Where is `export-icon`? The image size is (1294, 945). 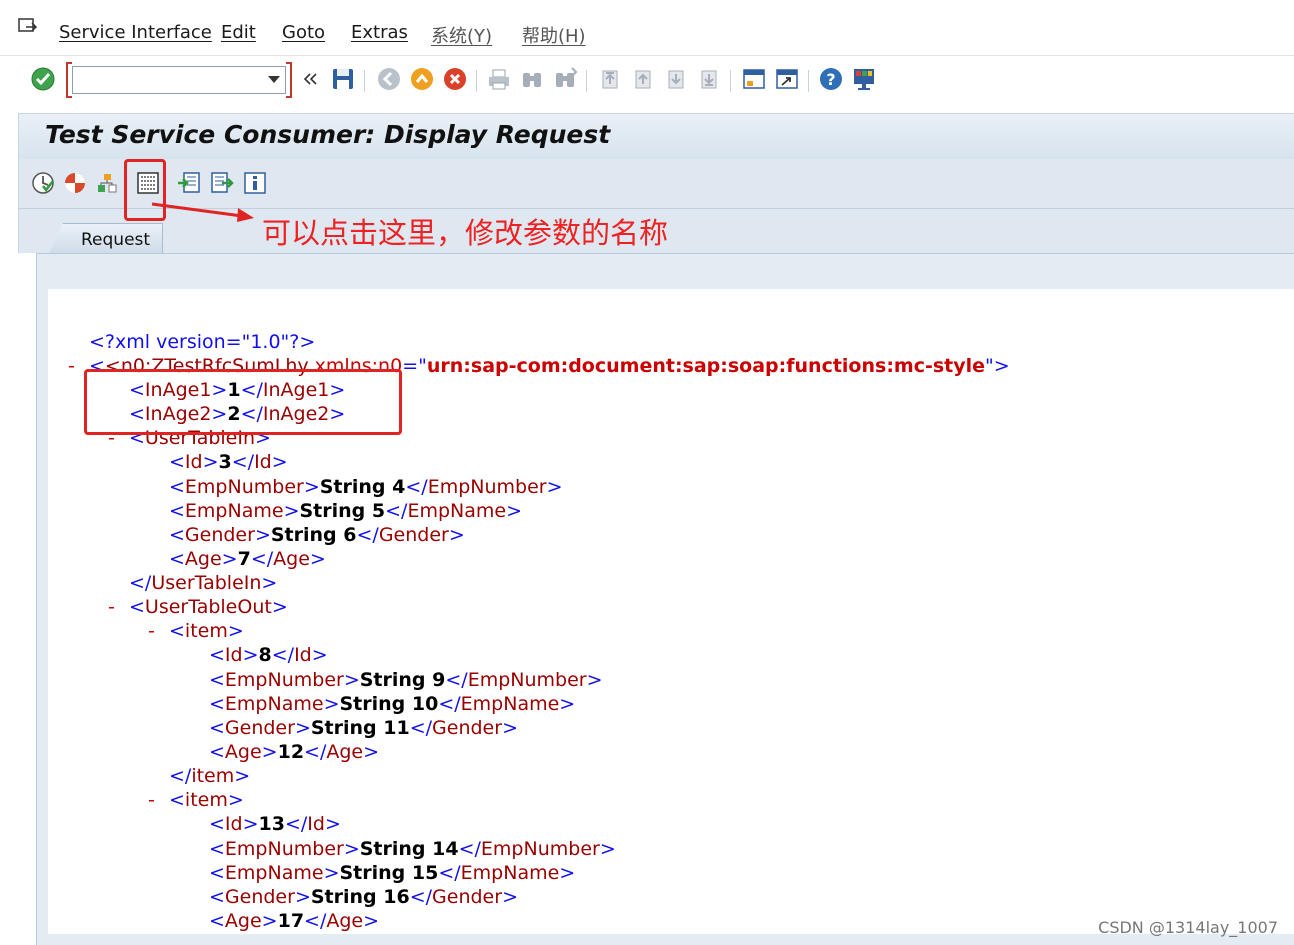
export-icon is located at coordinates (222, 183).